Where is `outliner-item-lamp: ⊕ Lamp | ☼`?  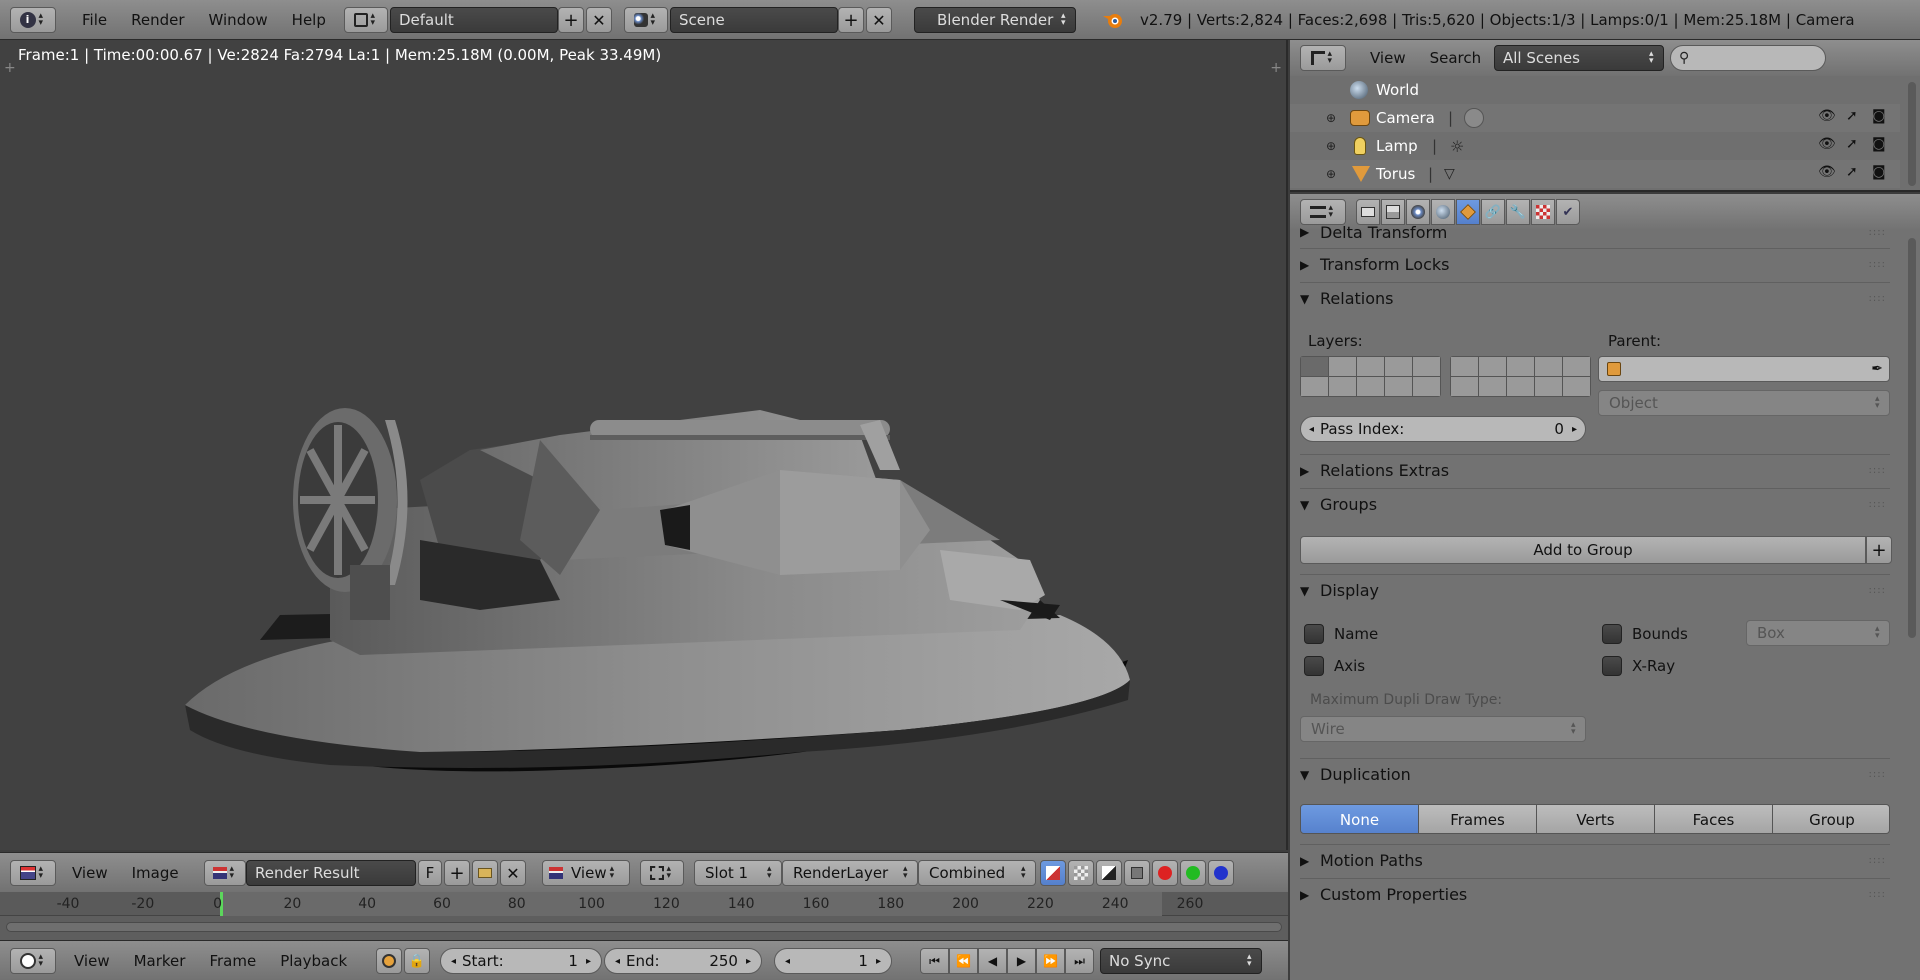 outliner-item-lamp: ⊕ Lamp | ☼ is located at coordinates (1595, 146).